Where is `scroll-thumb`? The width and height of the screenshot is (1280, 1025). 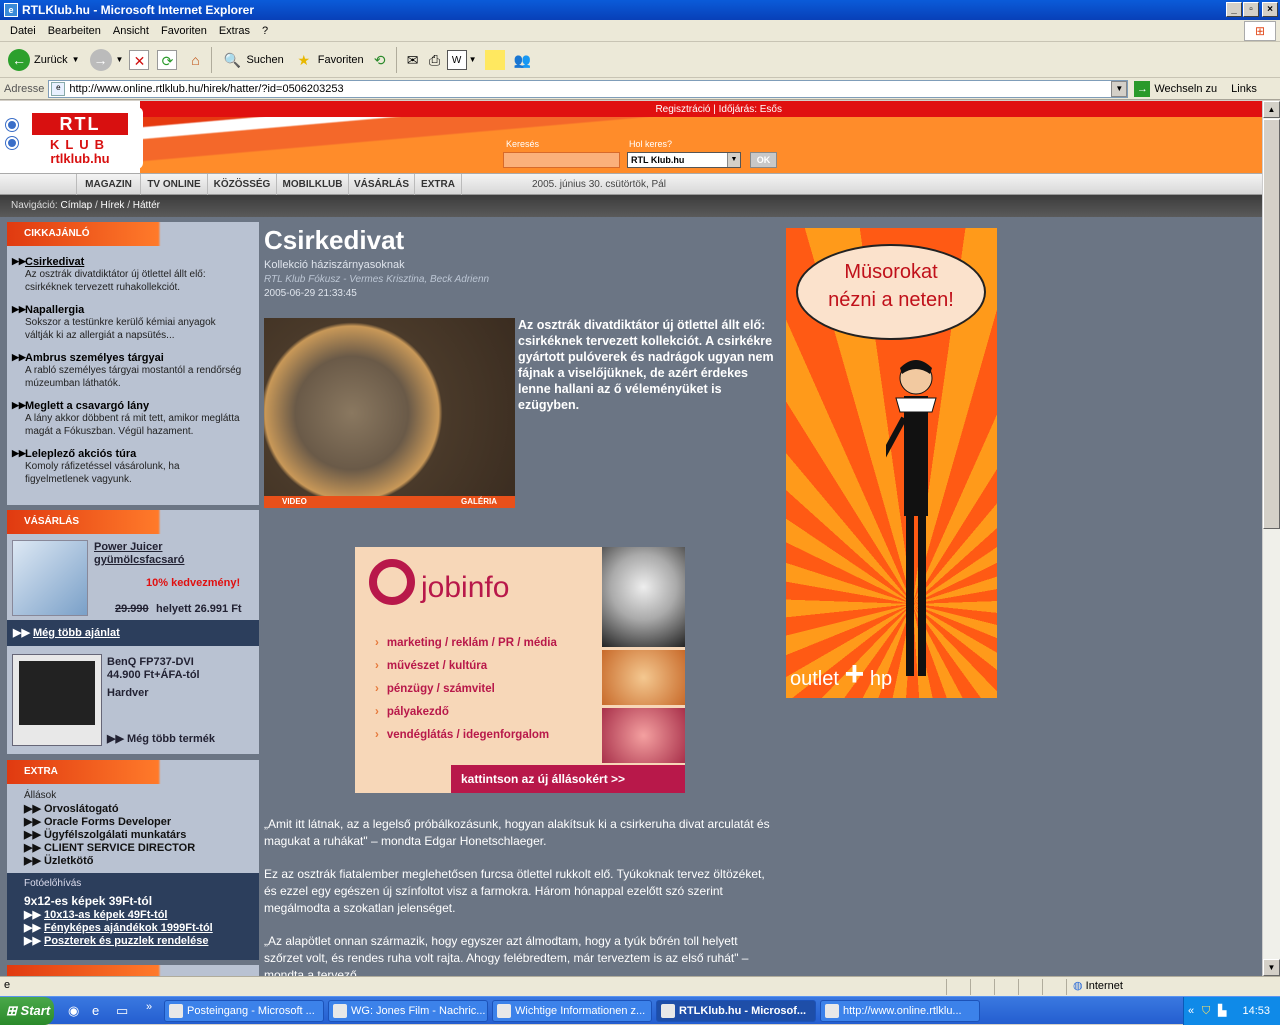 scroll-thumb is located at coordinates (1271, 324).